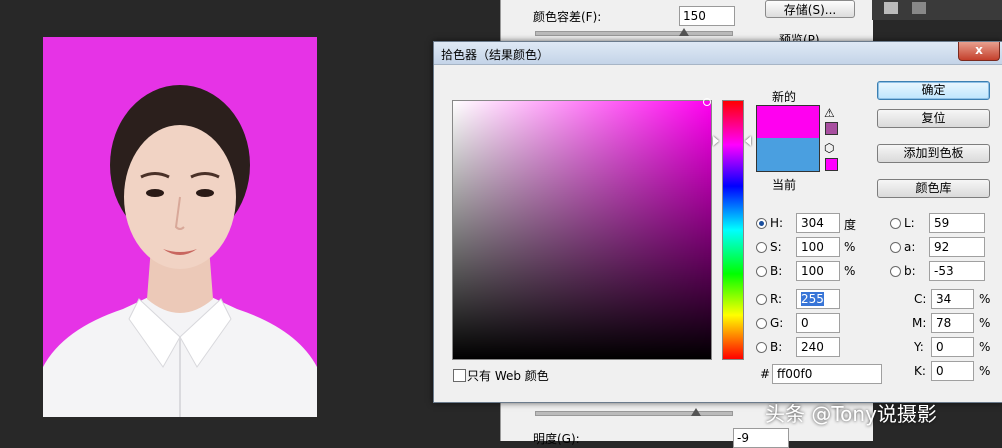 The image size is (1002, 448). What do you see at coordinates (957, 271) in the screenshot?
I see `lab-b-input: -53` at bounding box center [957, 271].